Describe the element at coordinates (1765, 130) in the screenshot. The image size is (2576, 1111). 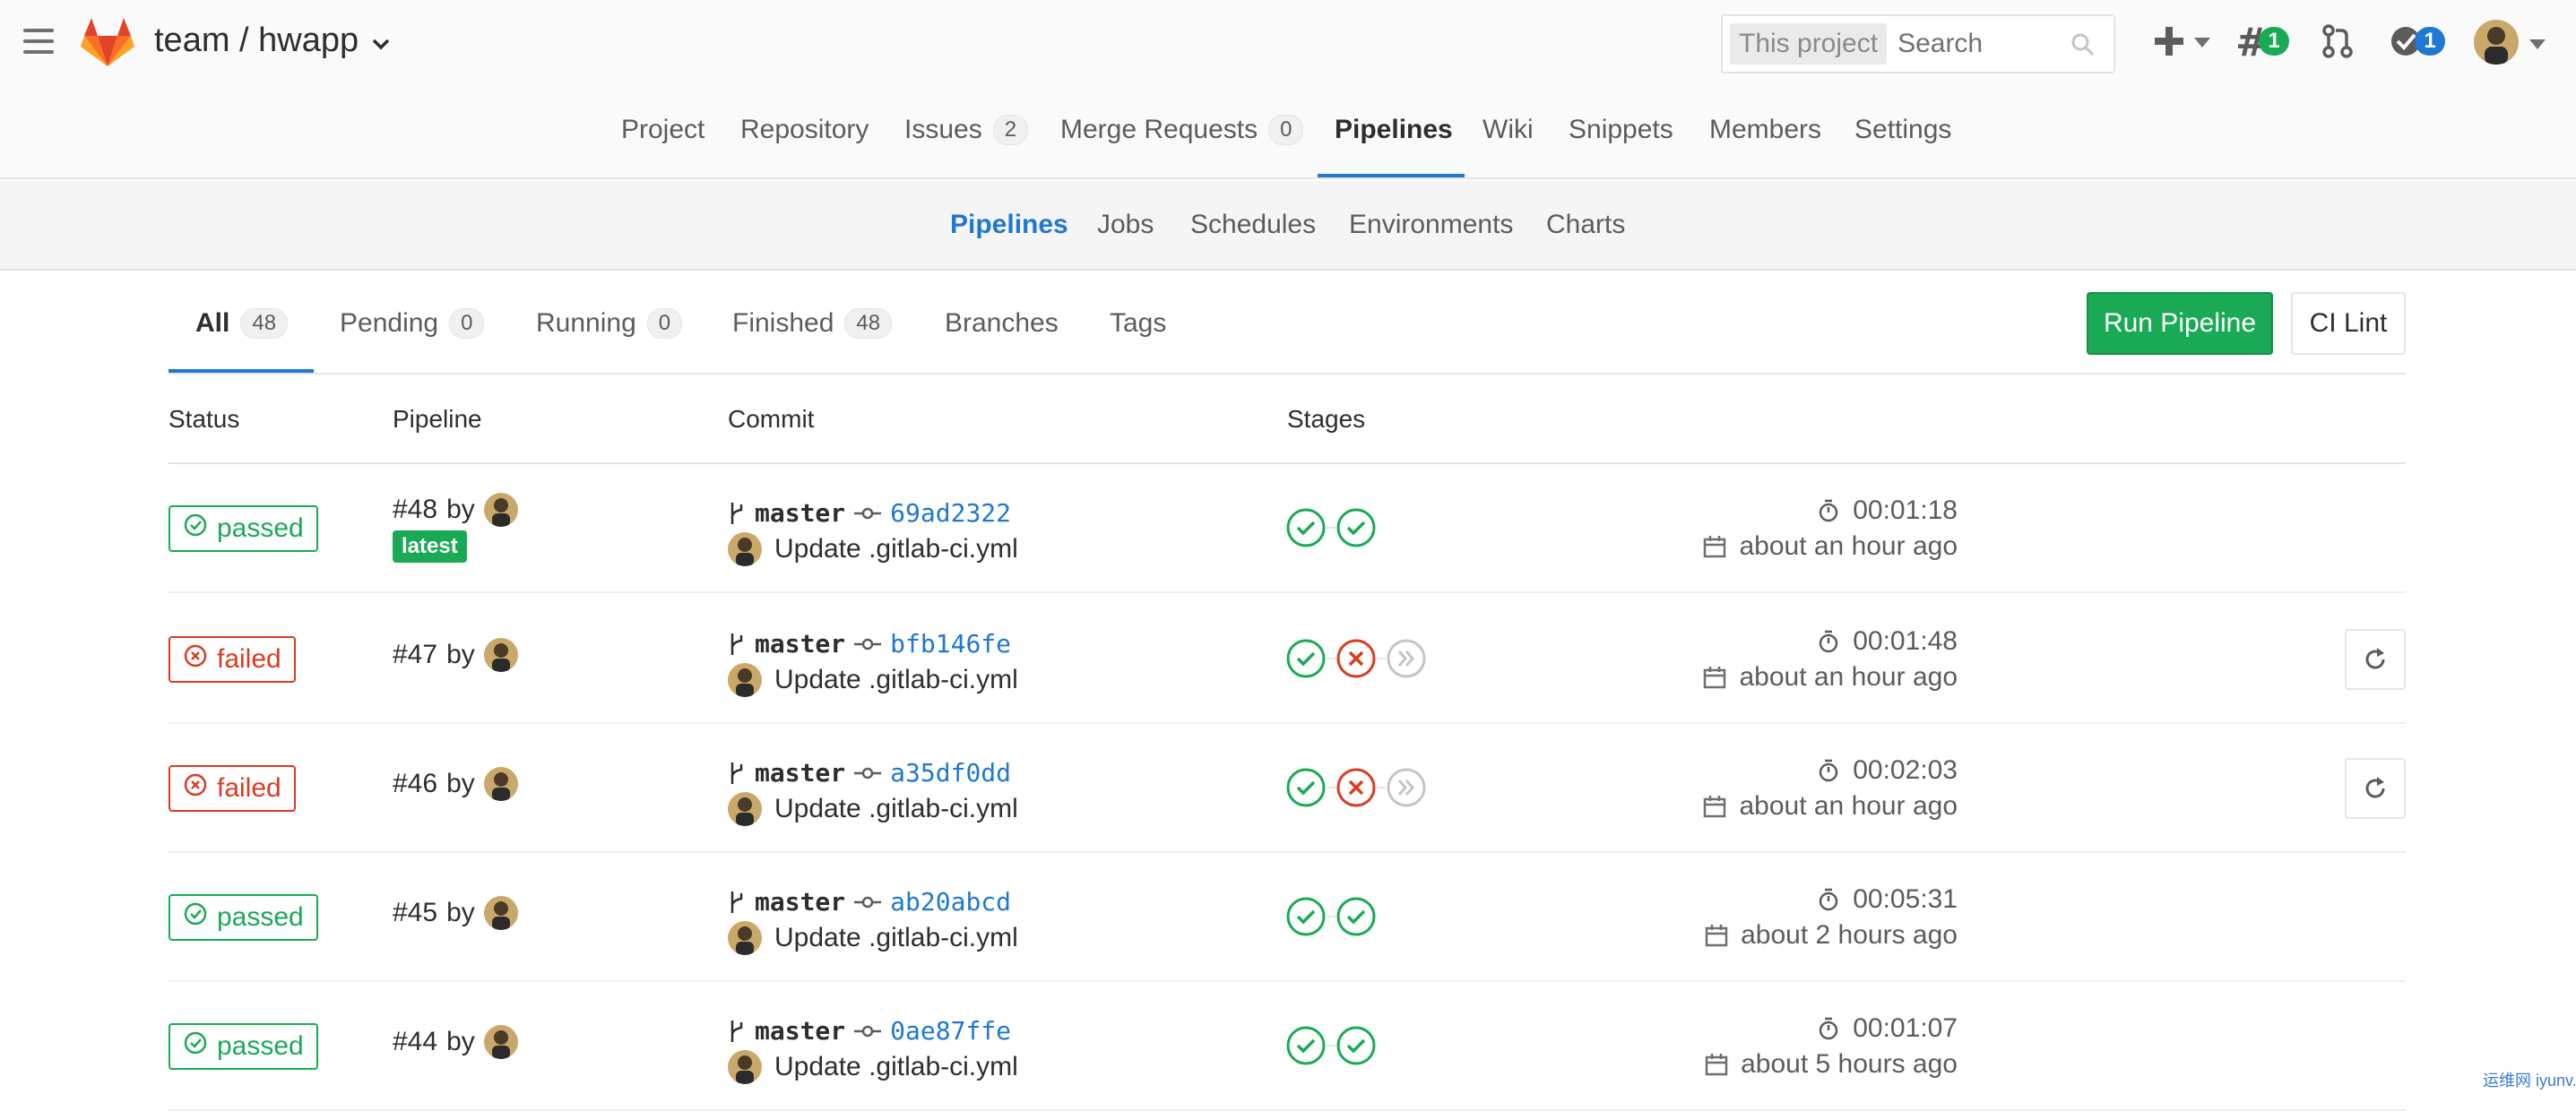
I see `nav-members: Members` at that location.